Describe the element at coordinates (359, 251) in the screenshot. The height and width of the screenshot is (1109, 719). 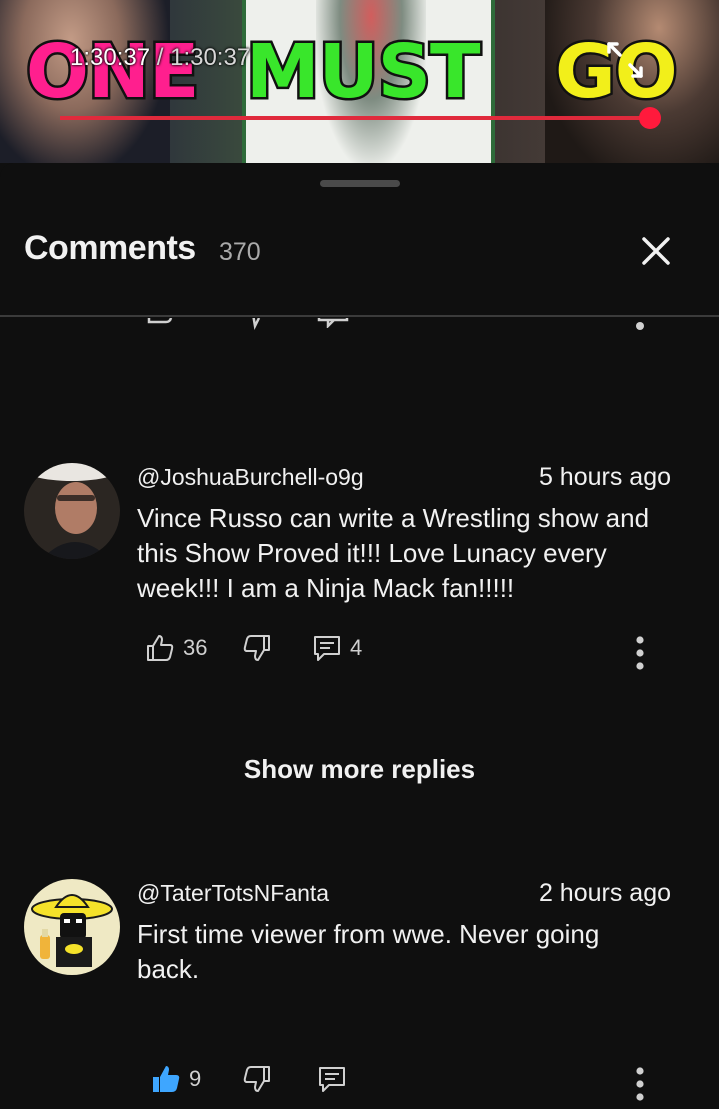
I see `comments-header: Comments 370` at that location.